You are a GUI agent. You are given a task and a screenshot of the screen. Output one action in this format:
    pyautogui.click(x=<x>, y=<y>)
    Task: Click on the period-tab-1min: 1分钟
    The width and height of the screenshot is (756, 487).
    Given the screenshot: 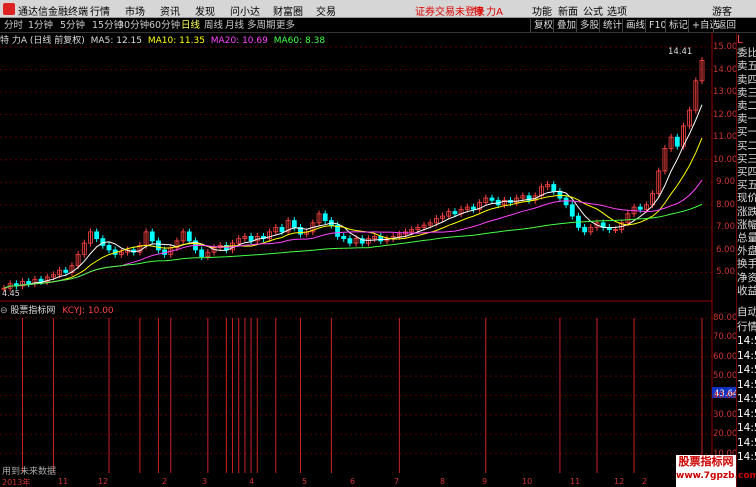 What is the action you would take?
    pyautogui.click(x=40, y=25)
    